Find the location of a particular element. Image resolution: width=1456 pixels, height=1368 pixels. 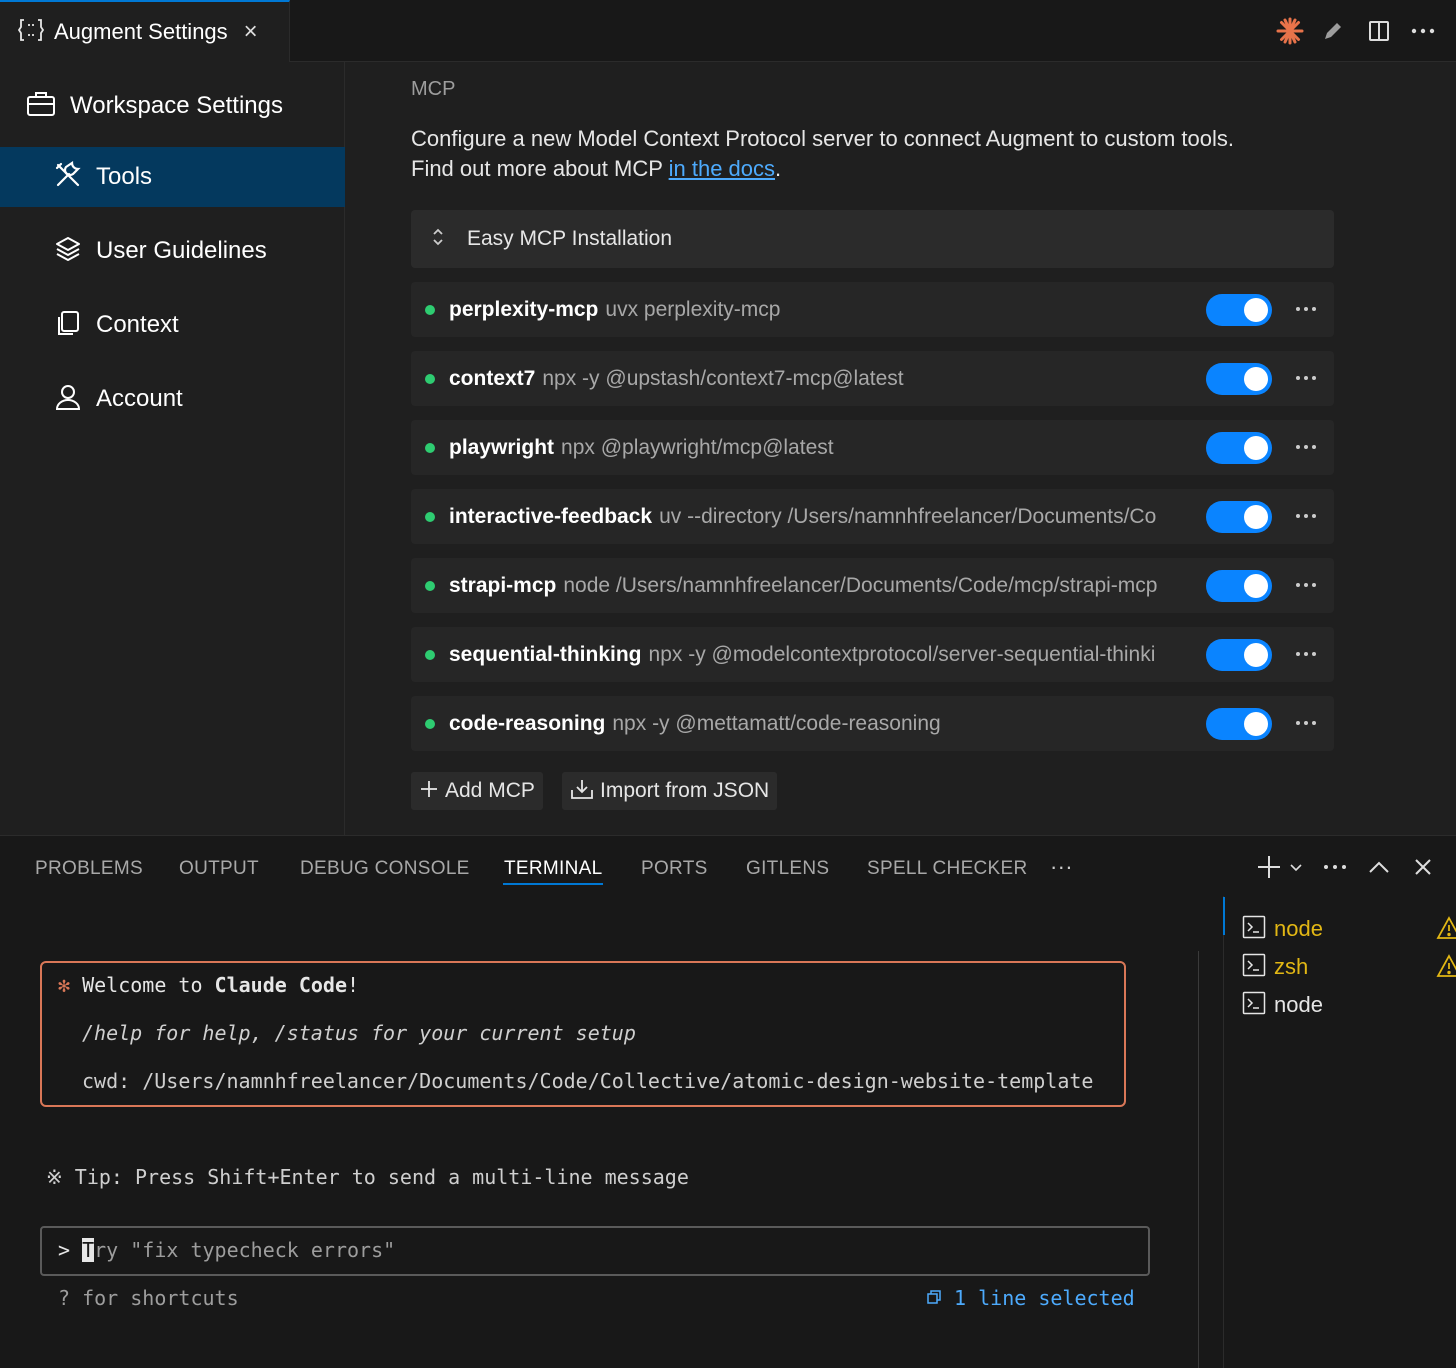

tab-spell-checker: SPELL CHECKER is located at coordinates (947, 869).